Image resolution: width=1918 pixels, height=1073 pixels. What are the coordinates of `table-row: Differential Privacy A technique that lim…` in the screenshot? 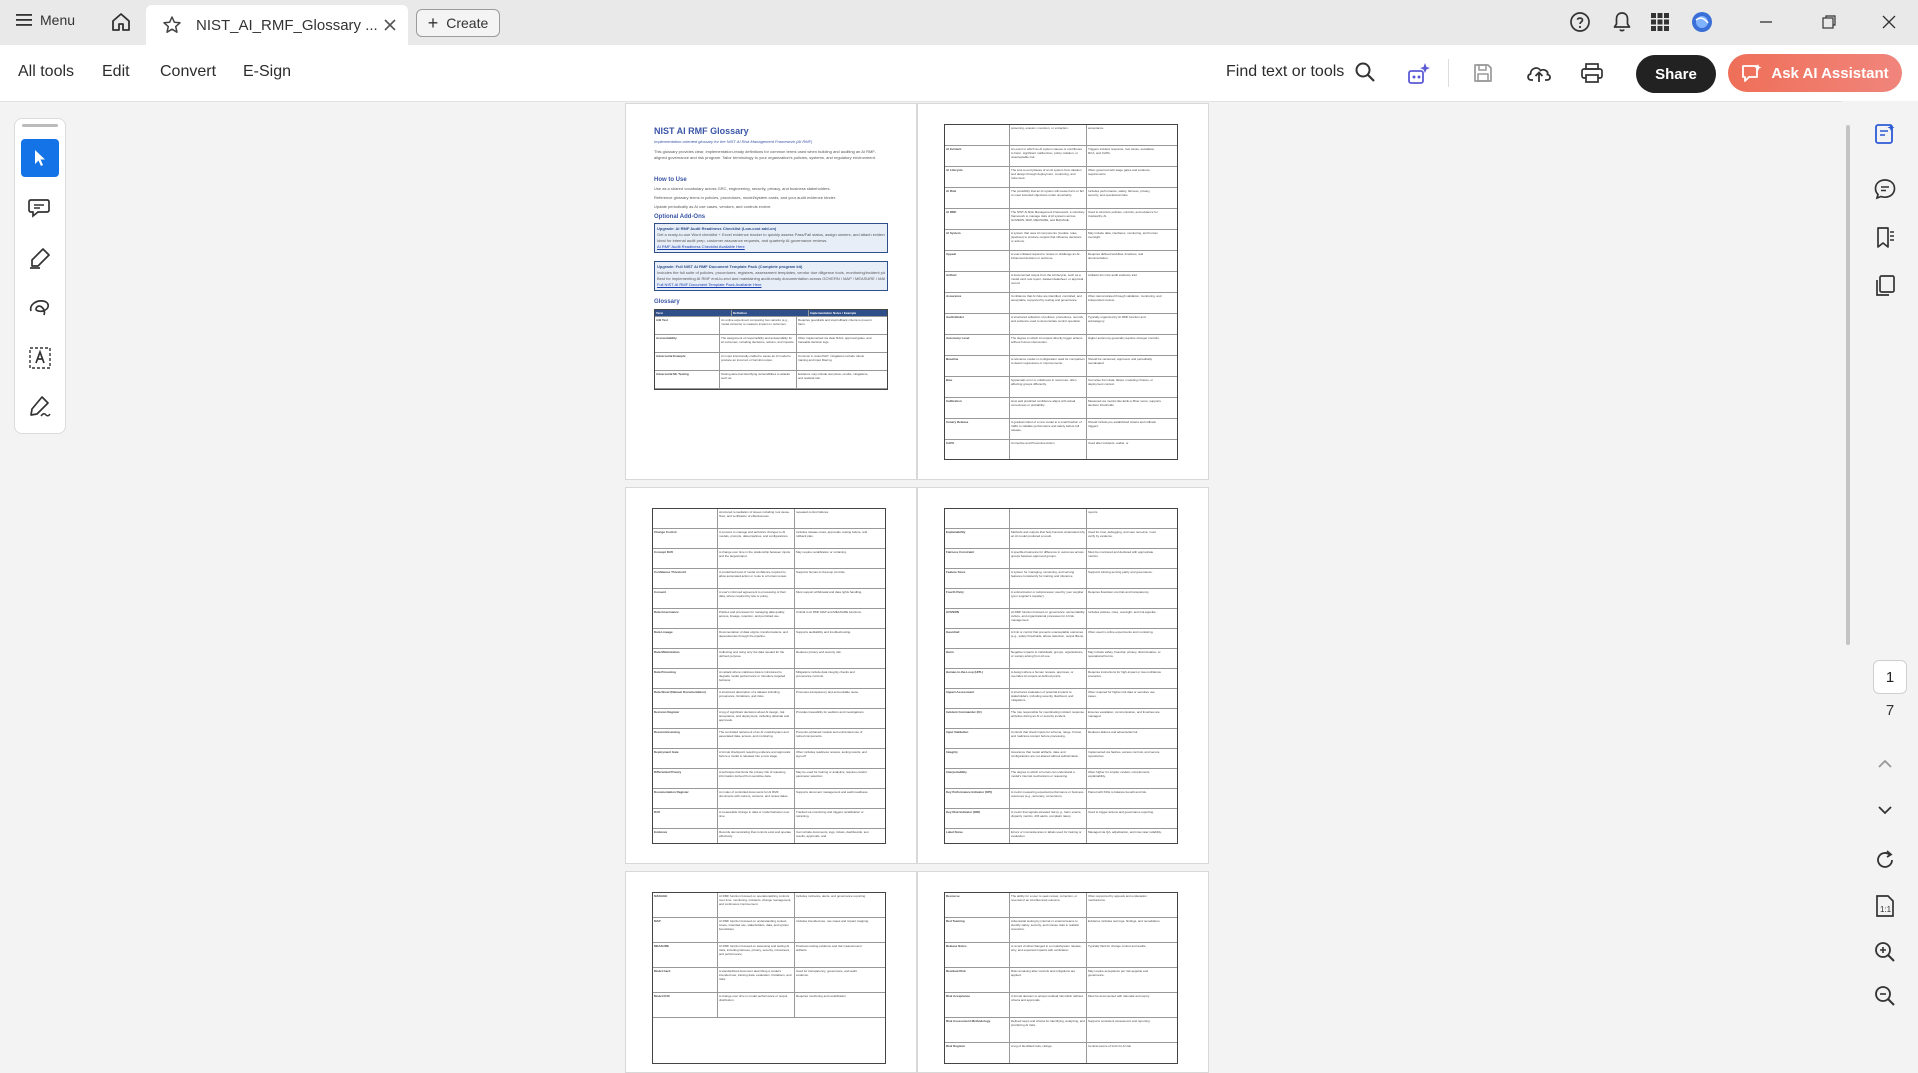 It's located at (769, 779).